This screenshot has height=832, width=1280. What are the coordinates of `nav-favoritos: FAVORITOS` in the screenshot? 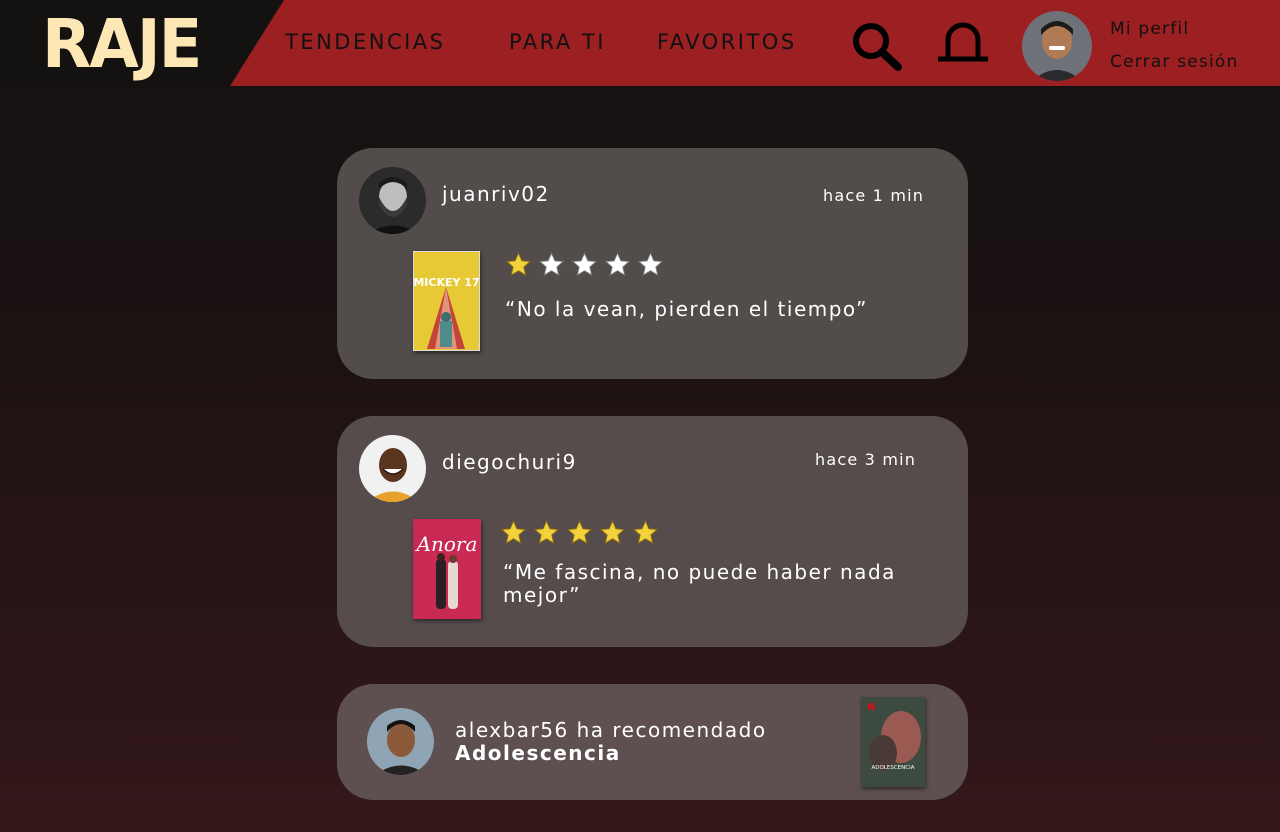 It's located at (727, 42).